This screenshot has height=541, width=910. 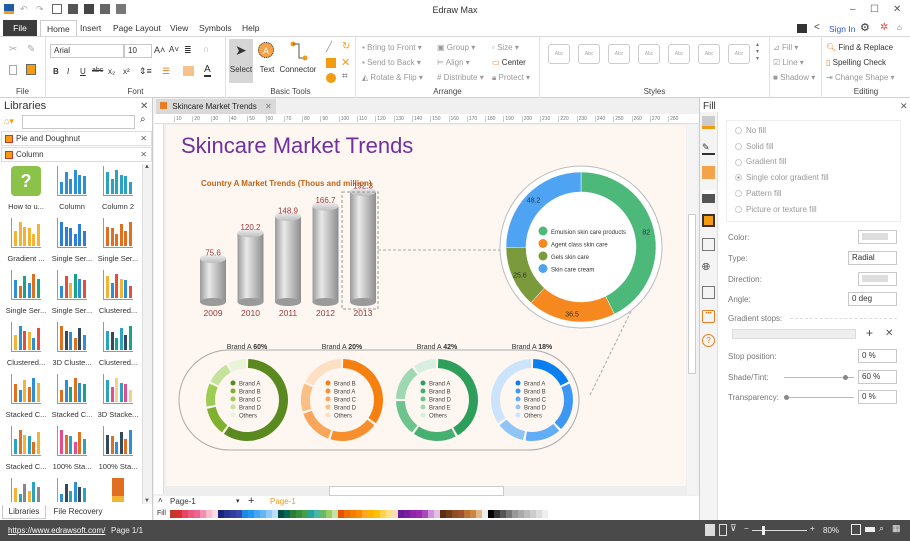 I want to click on style-swatch-4: Abc, so click(x=649, y=54).